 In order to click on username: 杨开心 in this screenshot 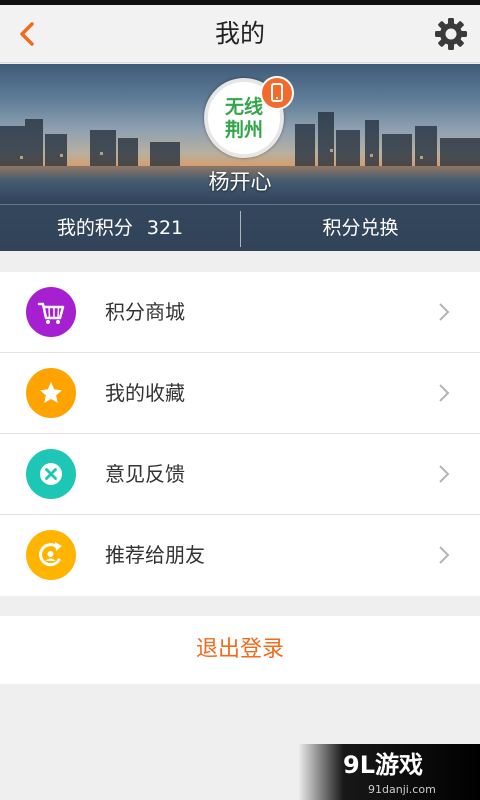, I will do `click(240, 182)`.